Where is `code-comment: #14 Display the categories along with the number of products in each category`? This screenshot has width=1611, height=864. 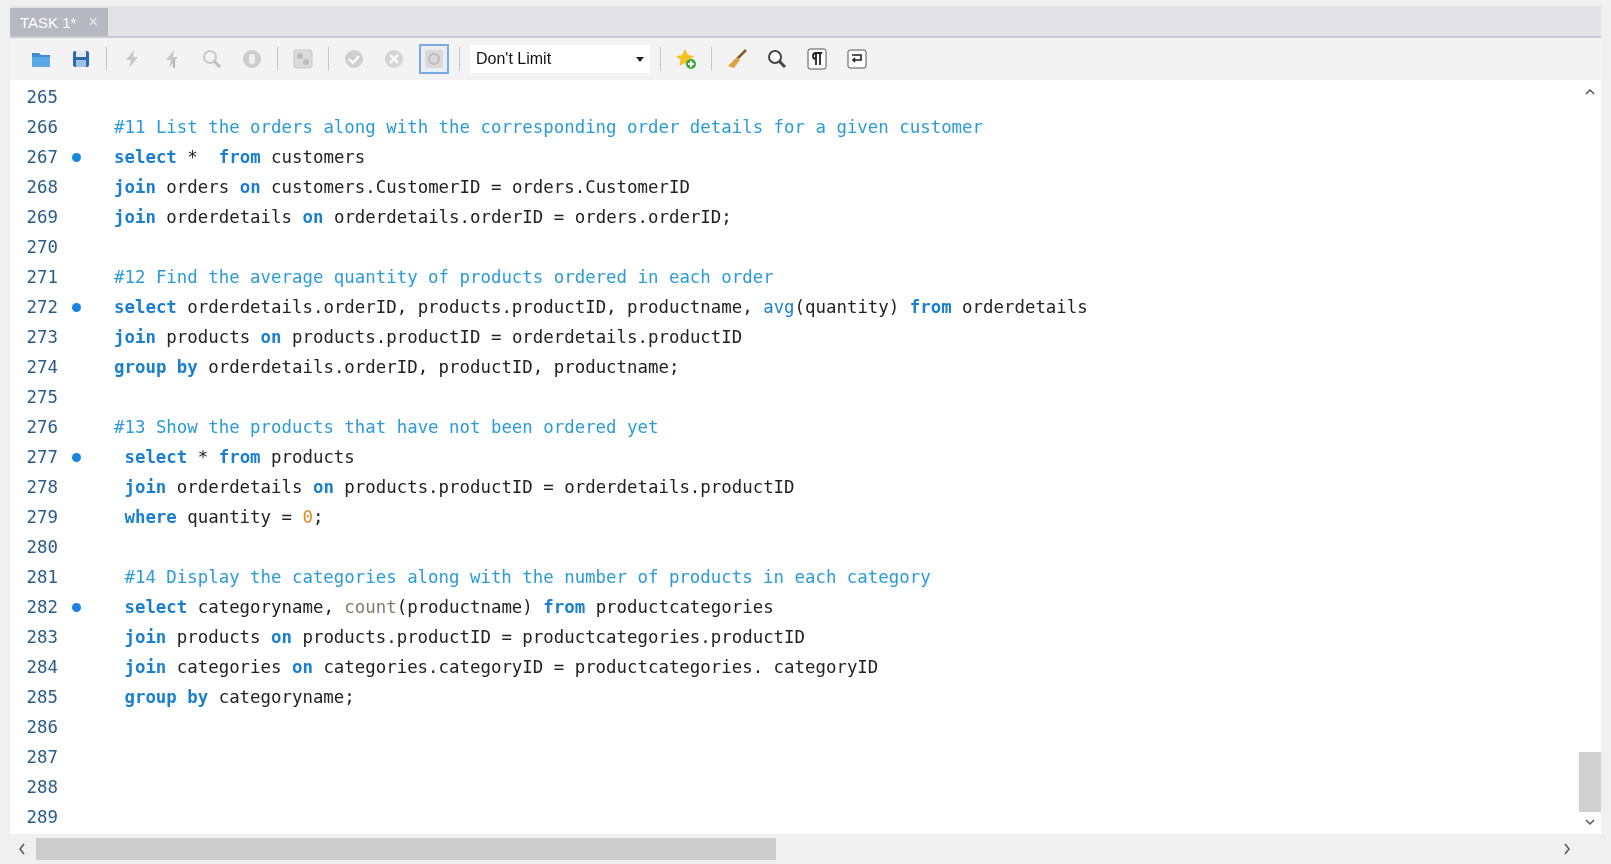 code-comment: #14 Display the categories along with the number of products in each category is located at coordinates (527, 577).